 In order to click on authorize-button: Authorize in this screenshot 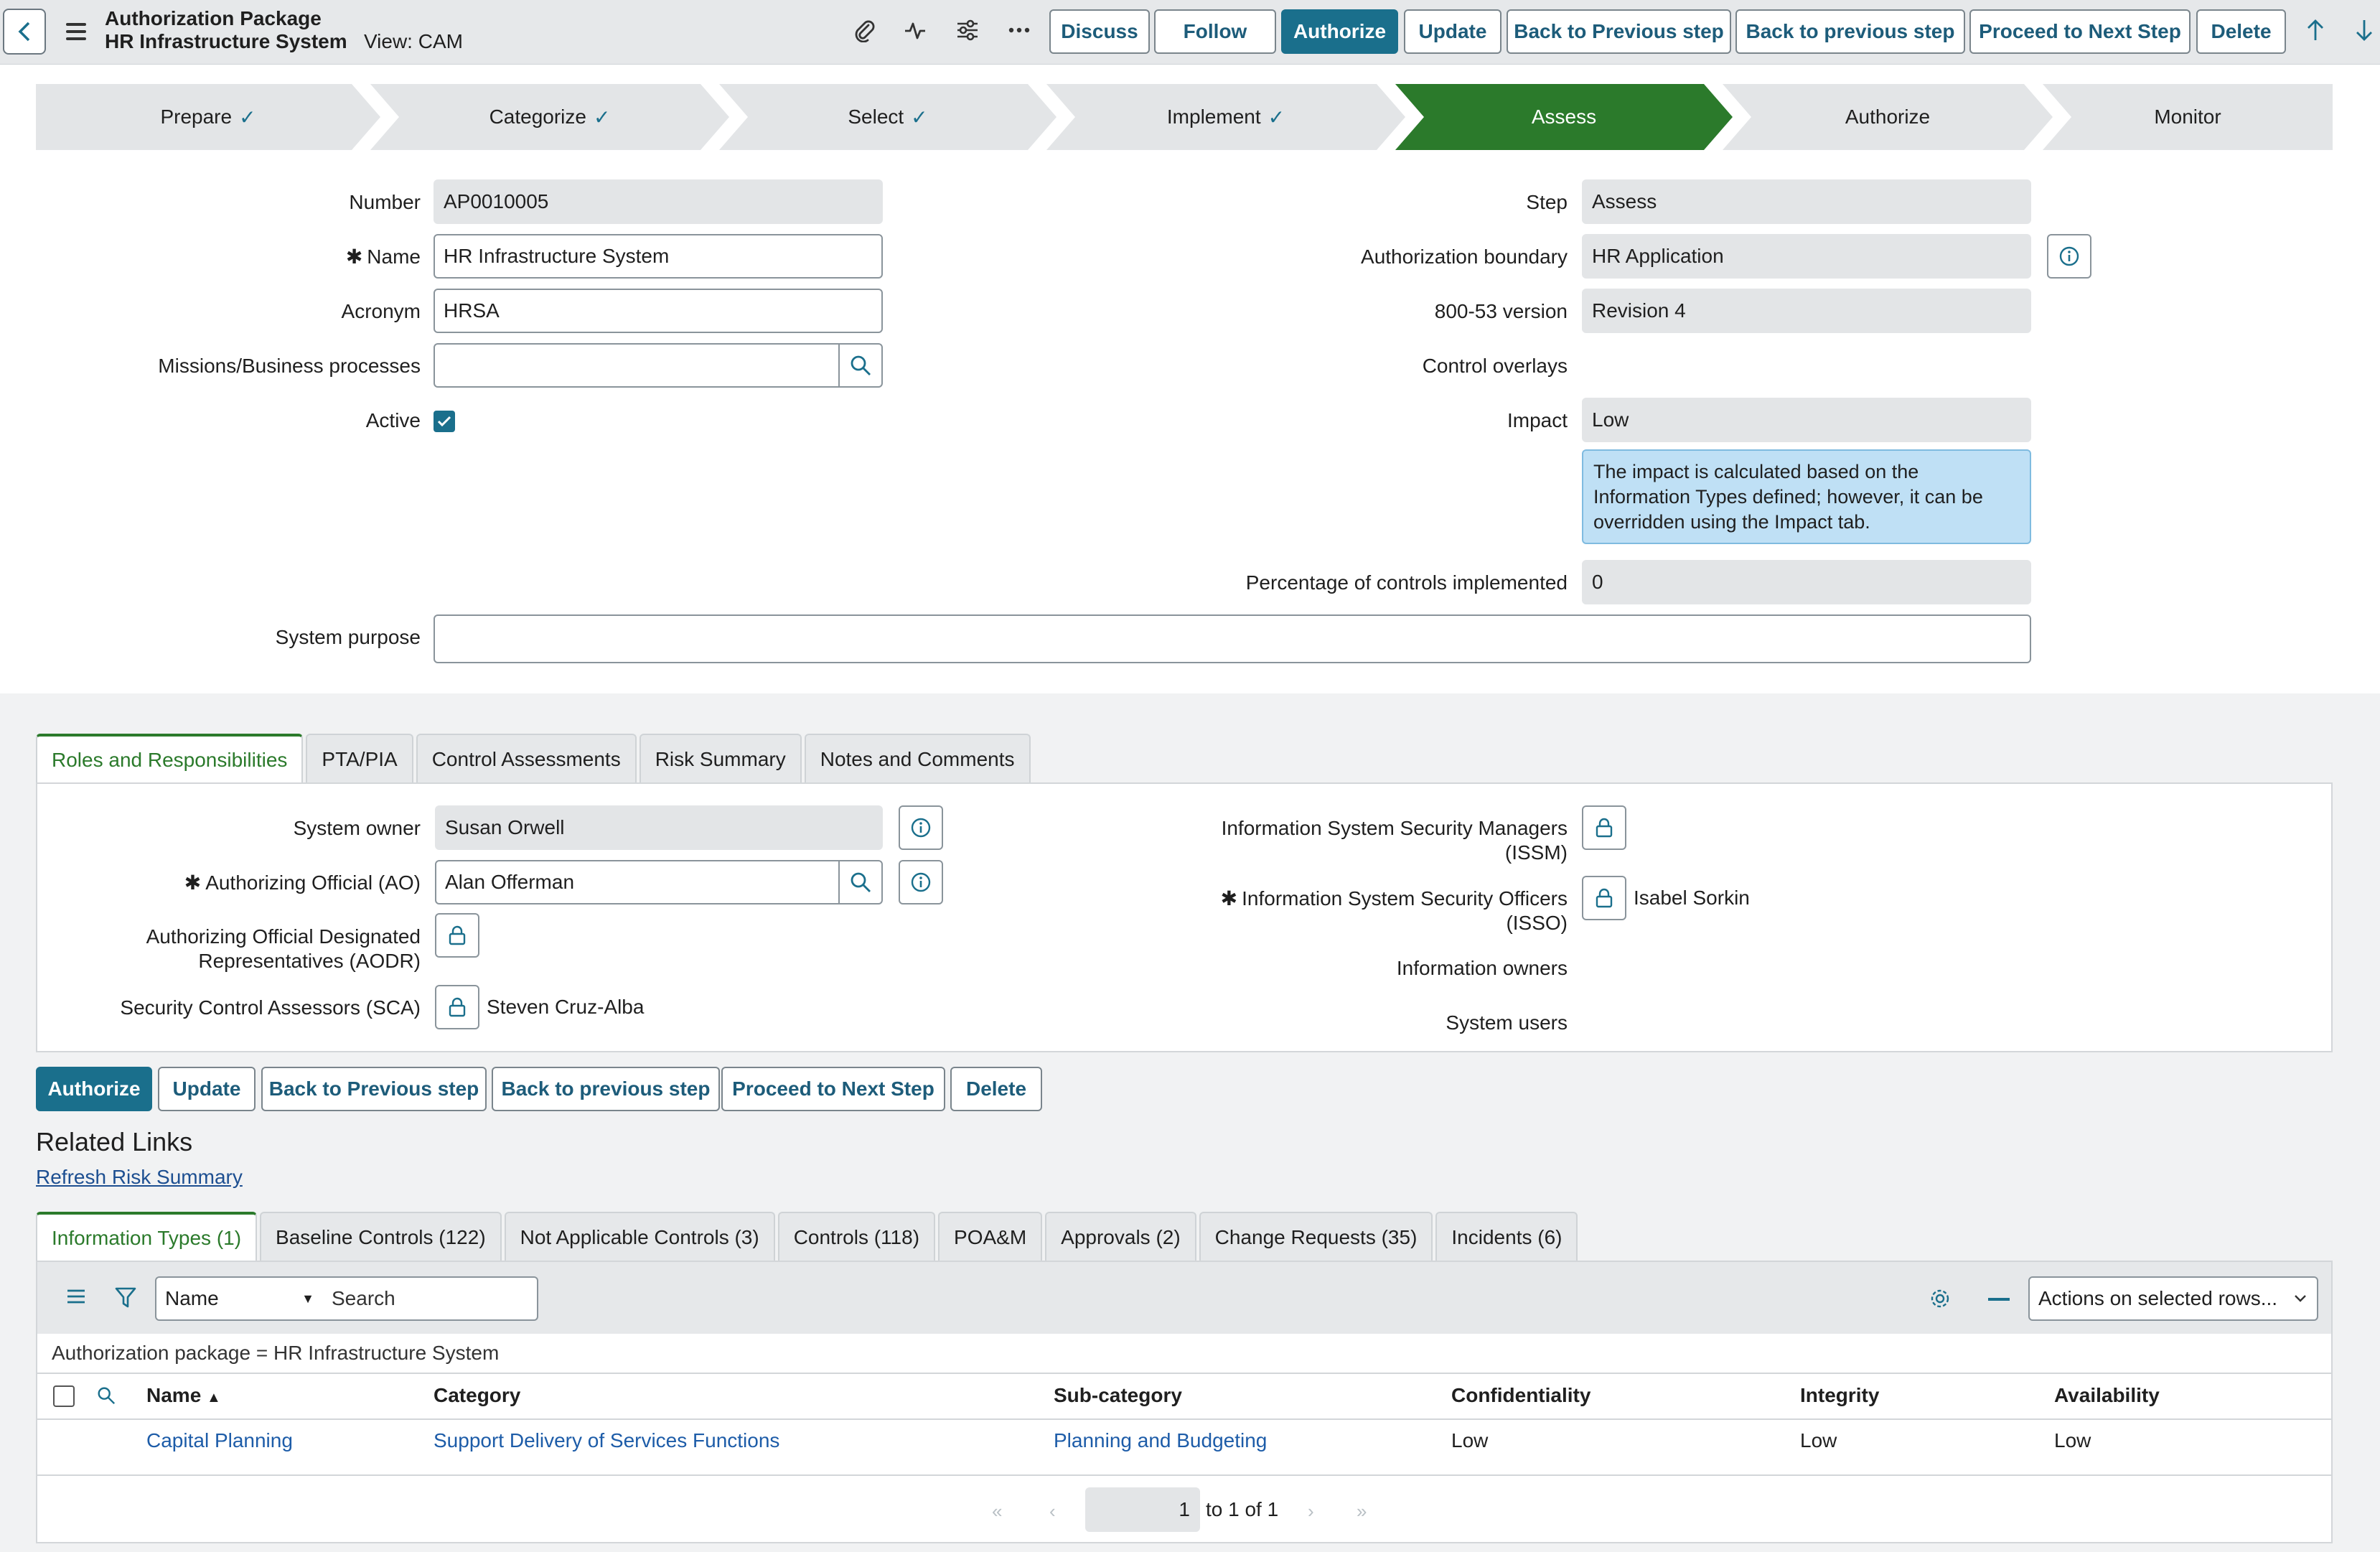, I will do `click(1339, 31)`.